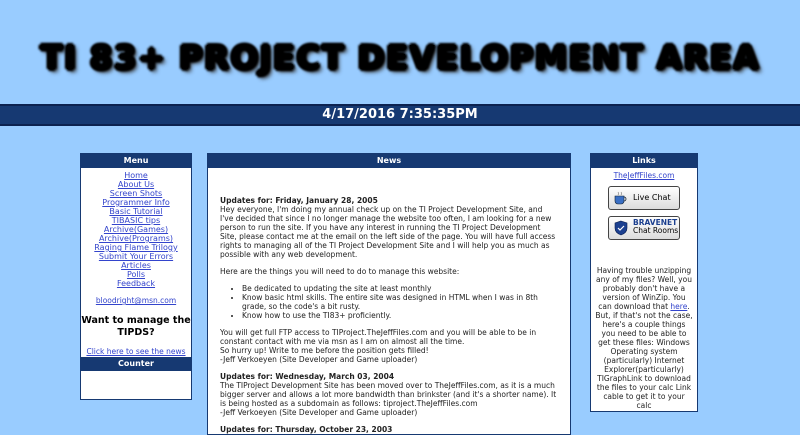  I want to click on menu-link-tibasic-tips: TIBASIC tips, so click(136, 220).